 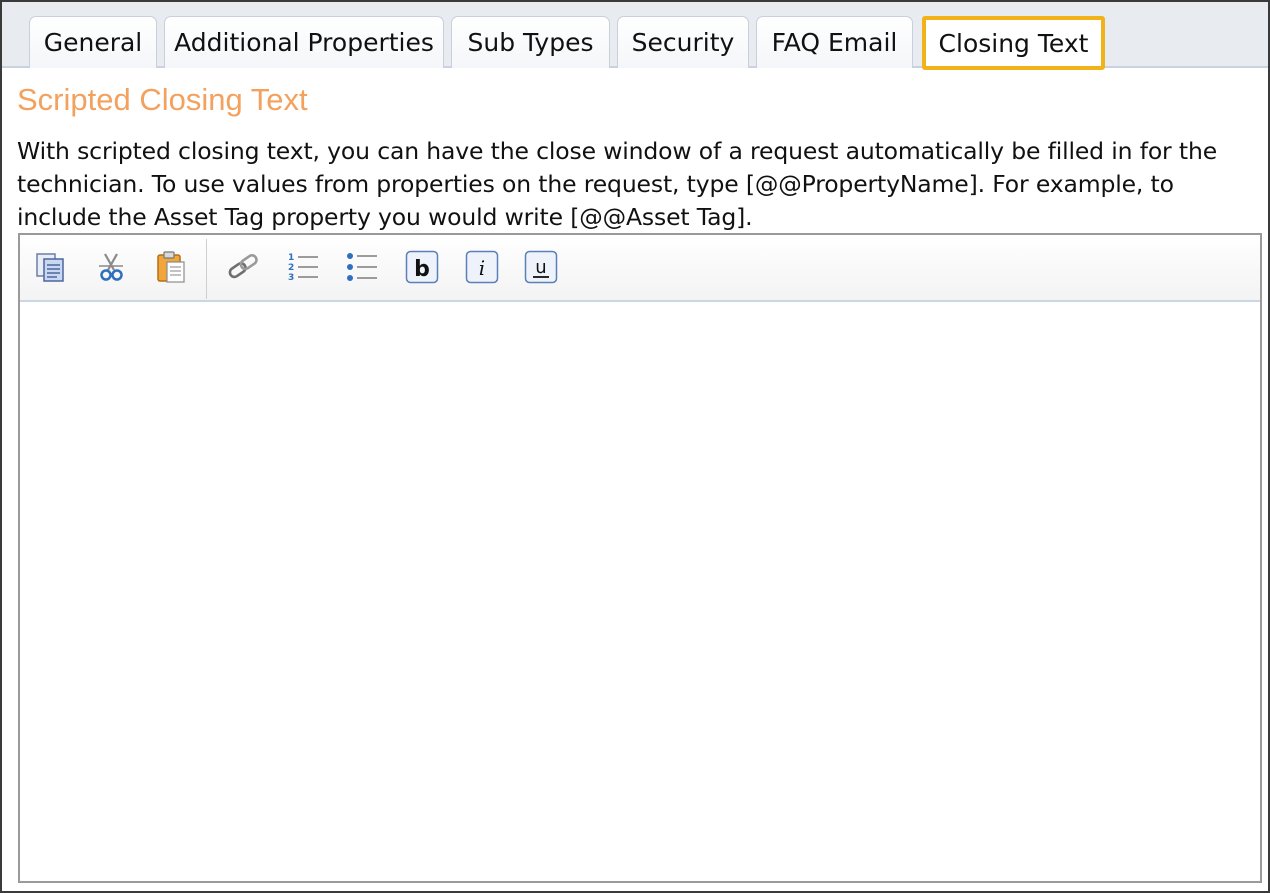 I want to click on underline-icon: u, so click(x=541, y=267).